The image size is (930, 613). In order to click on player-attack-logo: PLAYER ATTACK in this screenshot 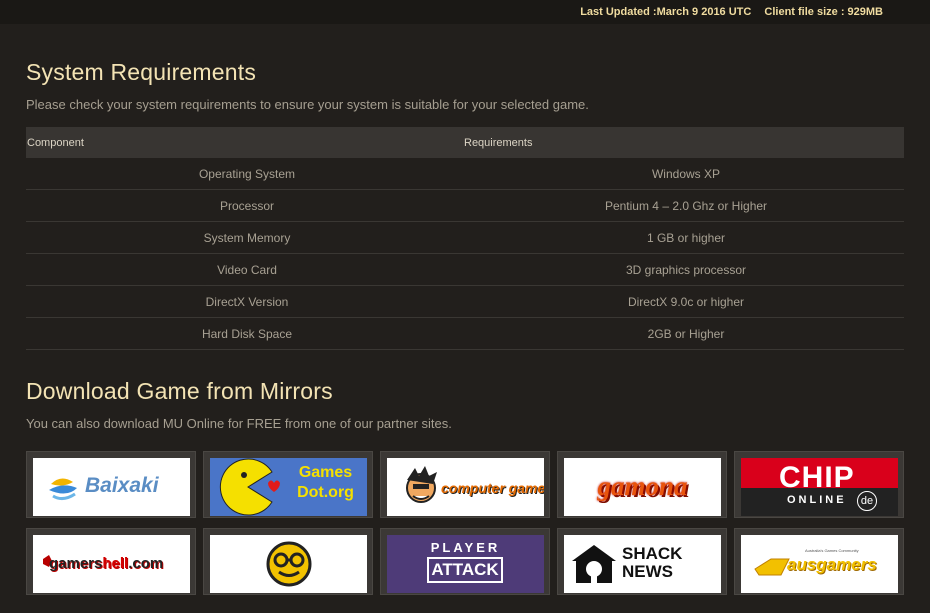, I will do `click(465, 564)`.